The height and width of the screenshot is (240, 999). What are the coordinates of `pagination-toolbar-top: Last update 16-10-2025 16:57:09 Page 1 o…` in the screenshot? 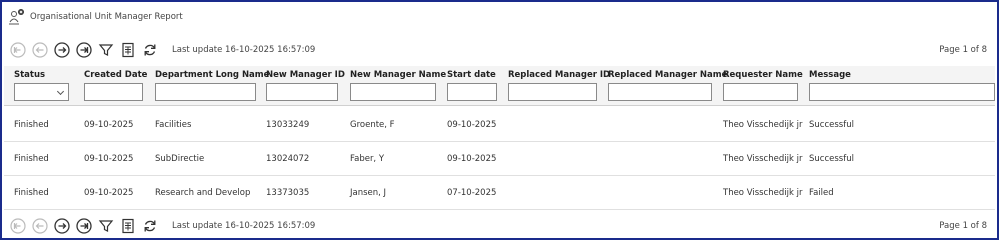 It's located at (499, 50).